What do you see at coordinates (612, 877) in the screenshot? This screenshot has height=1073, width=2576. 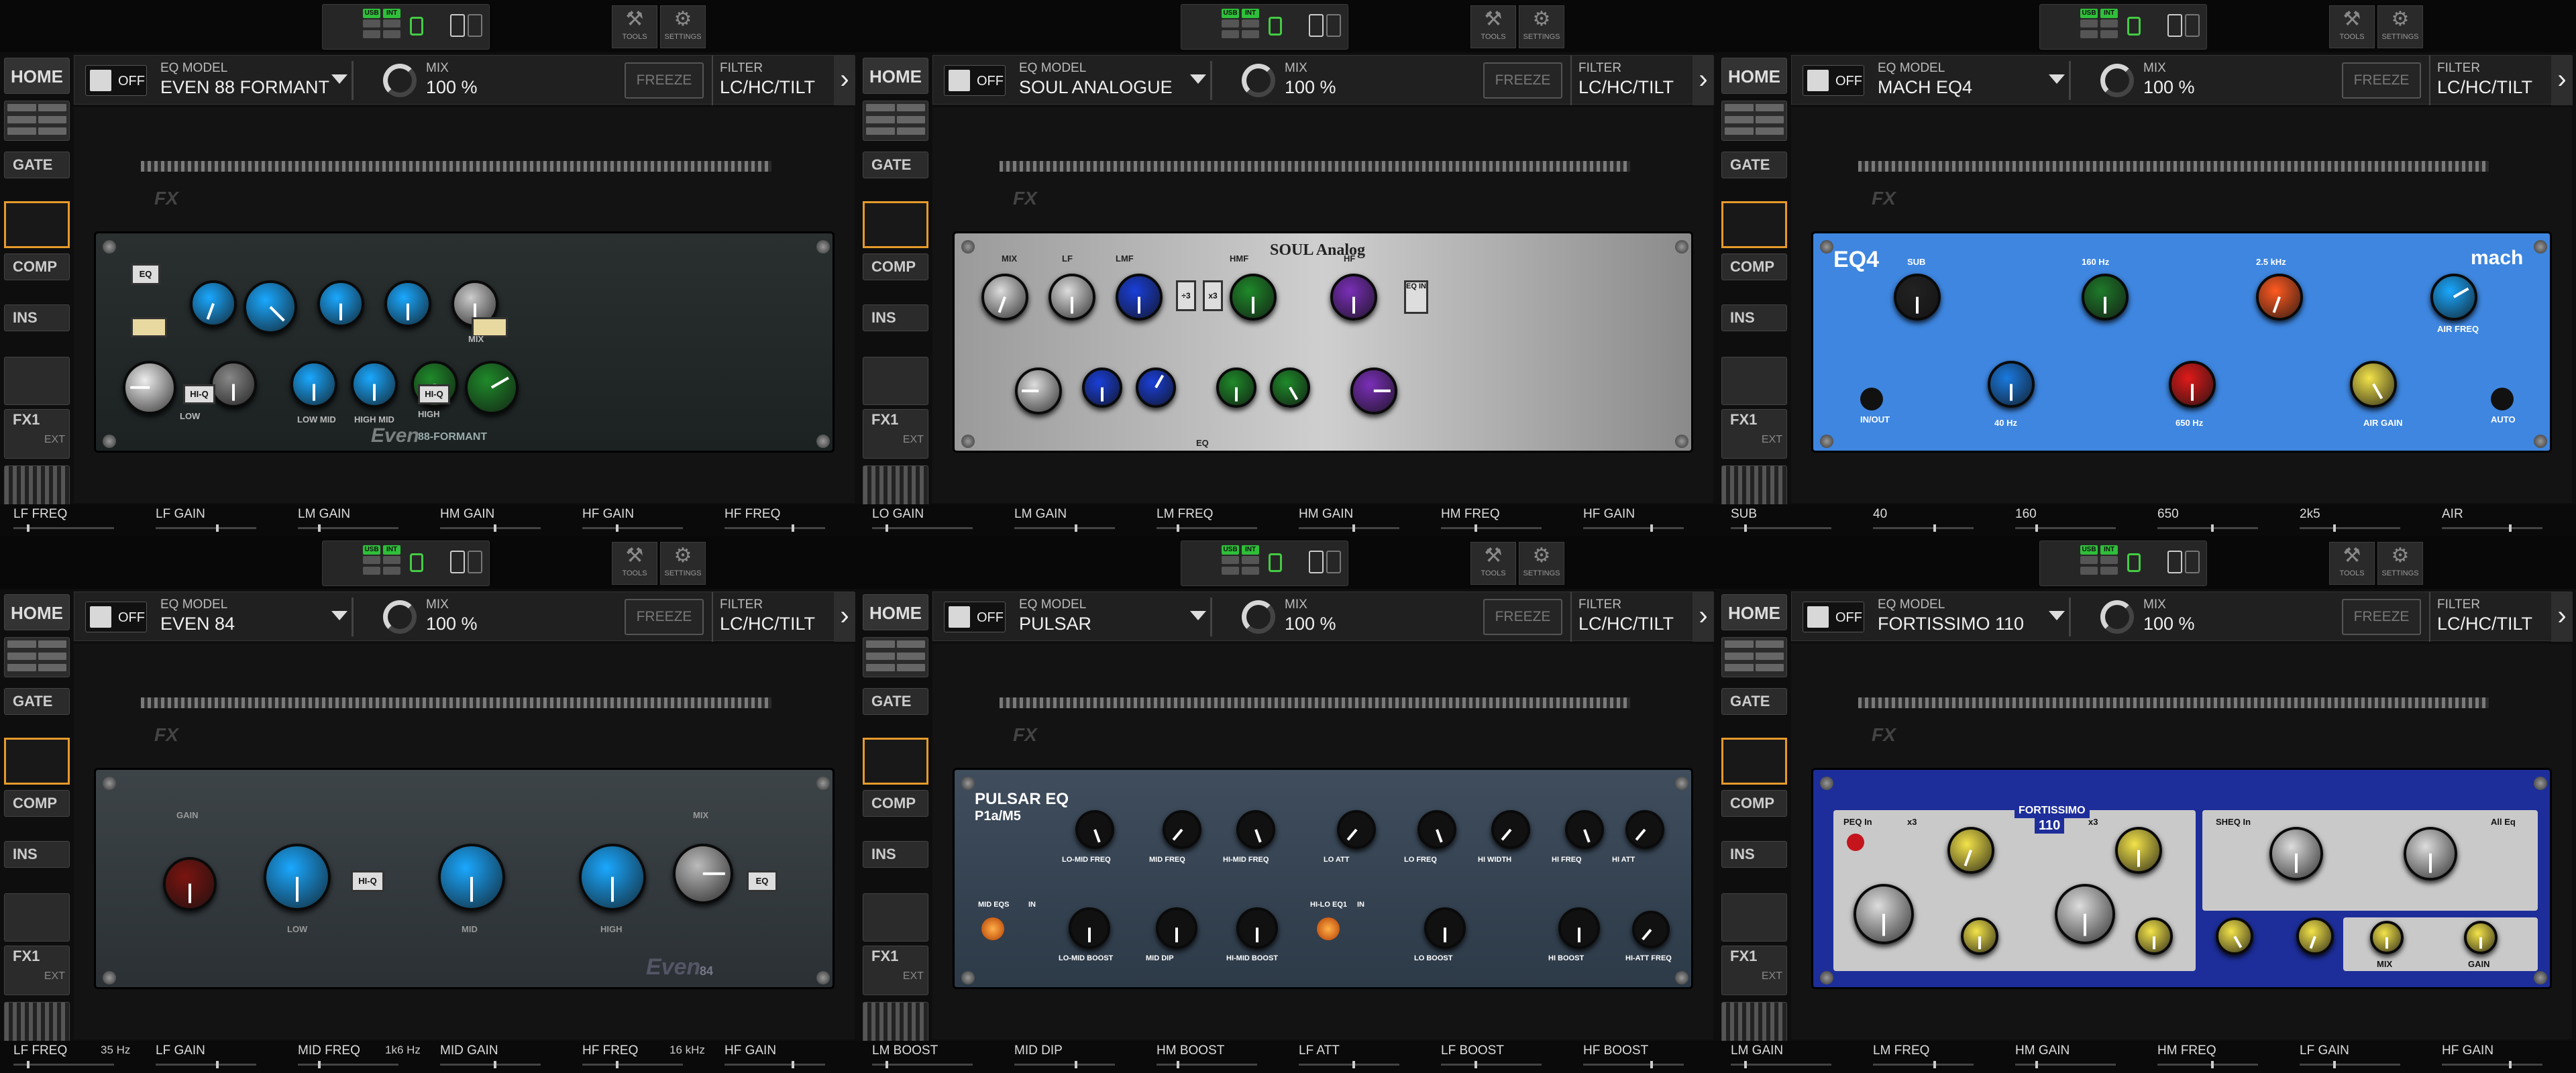 I see `high-freq-knob` at bounding box center [612, 877].